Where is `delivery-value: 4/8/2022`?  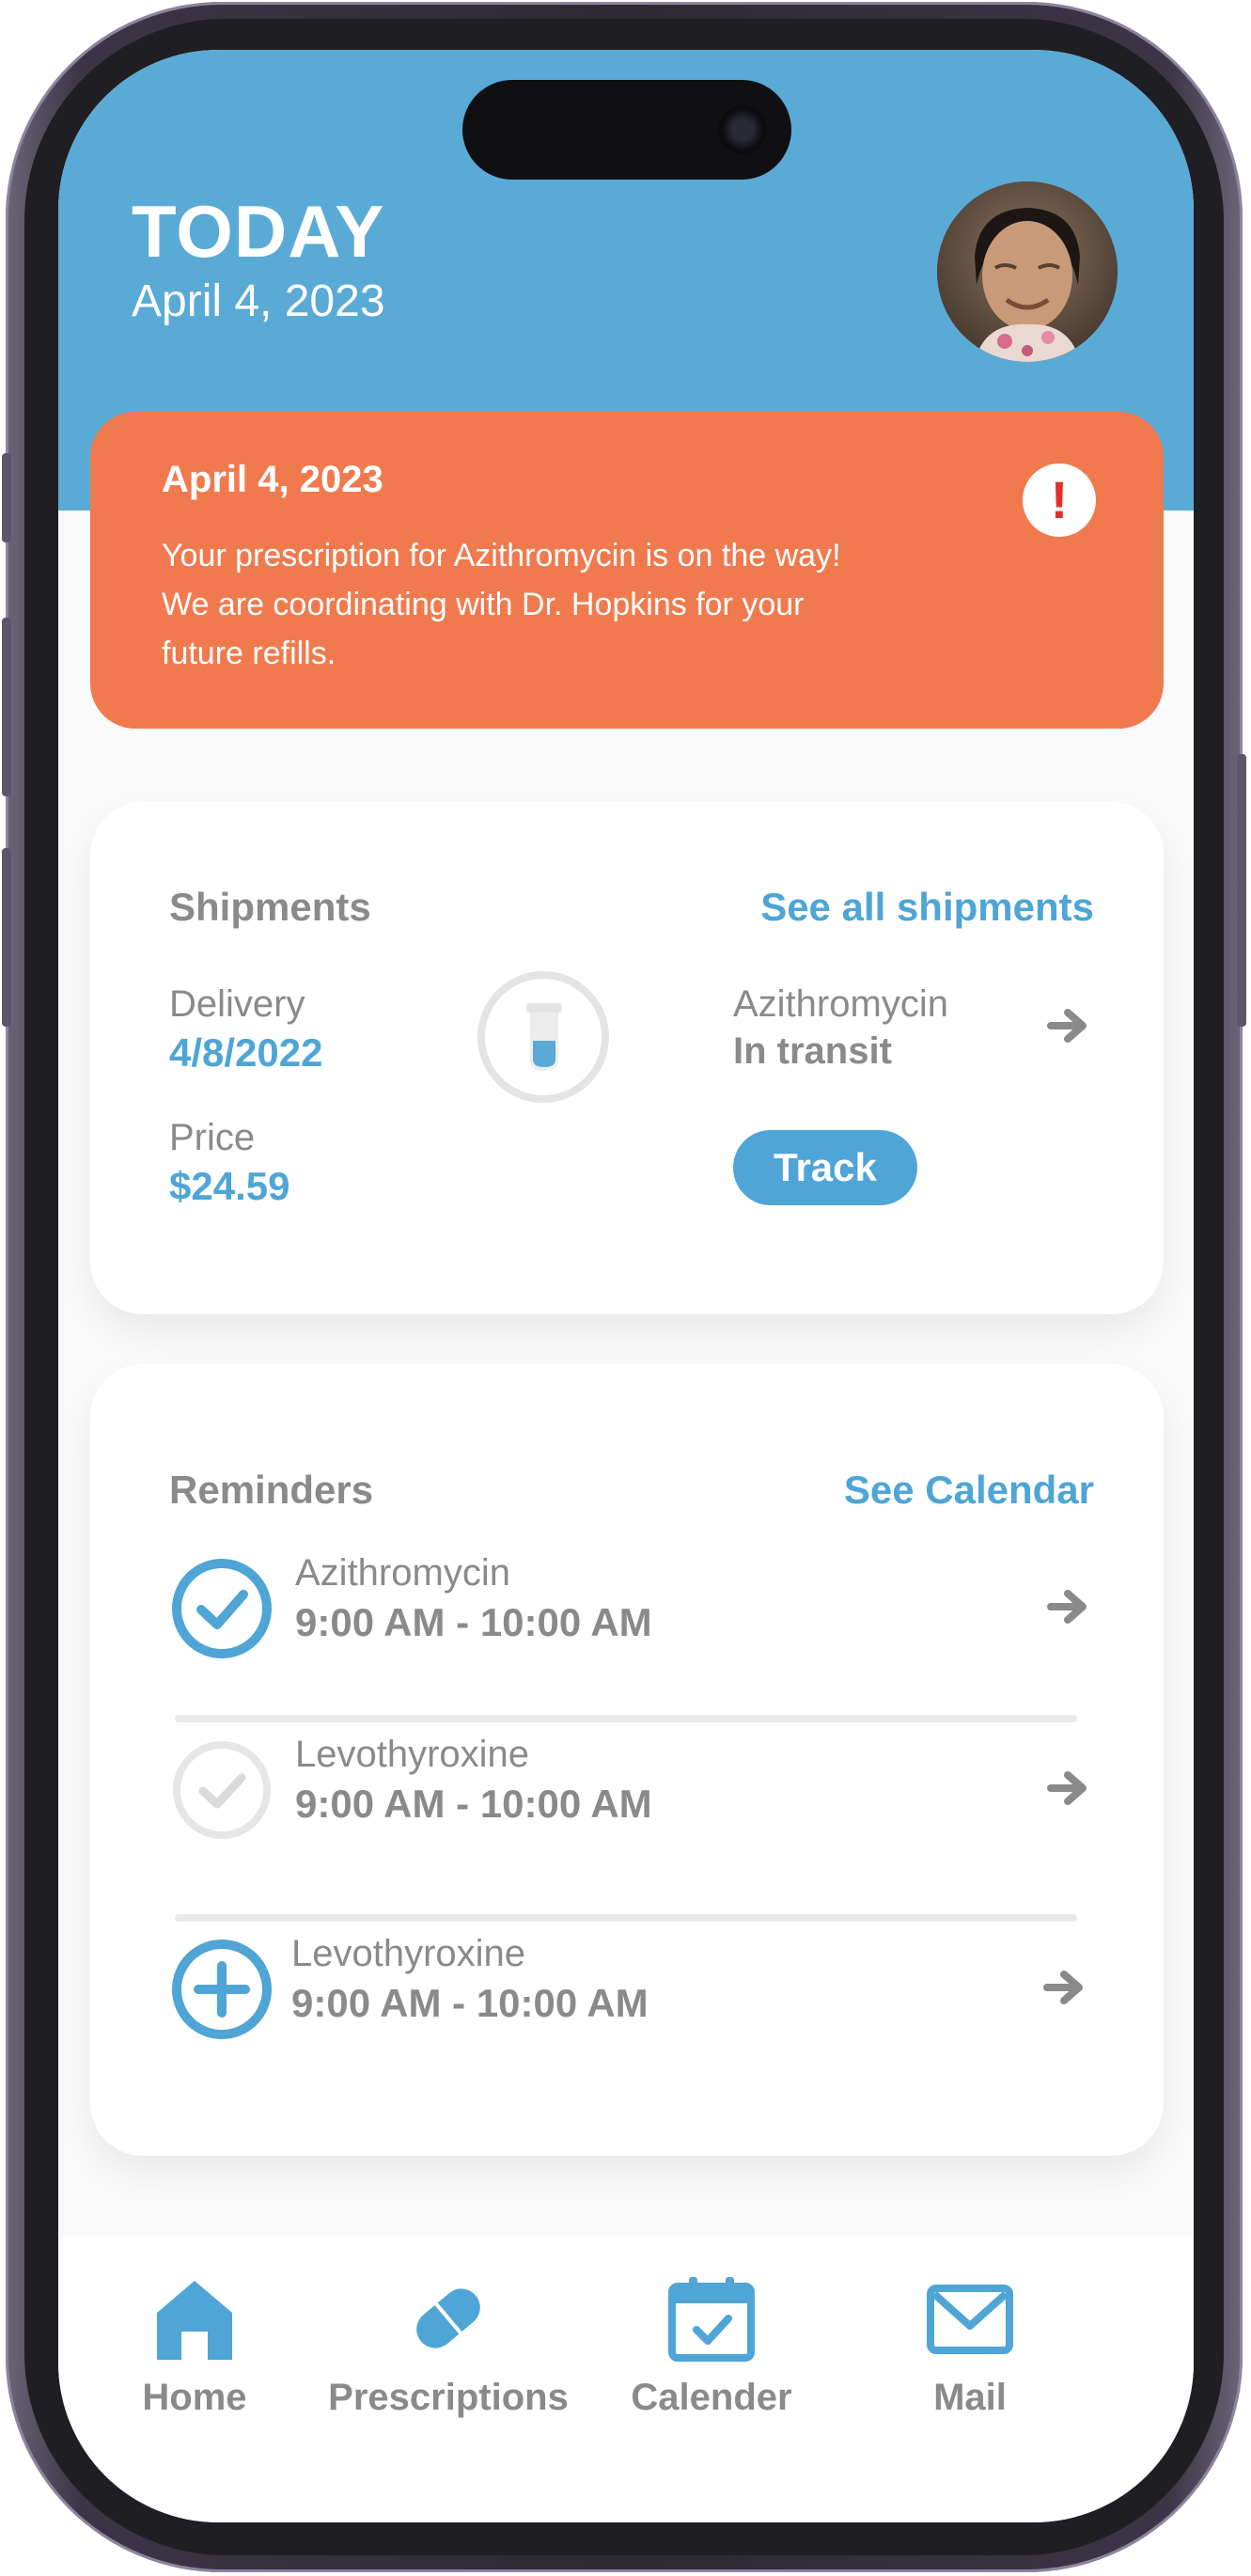 delivery-value: 4/8/2022 is located at coordinates (246, 1053).